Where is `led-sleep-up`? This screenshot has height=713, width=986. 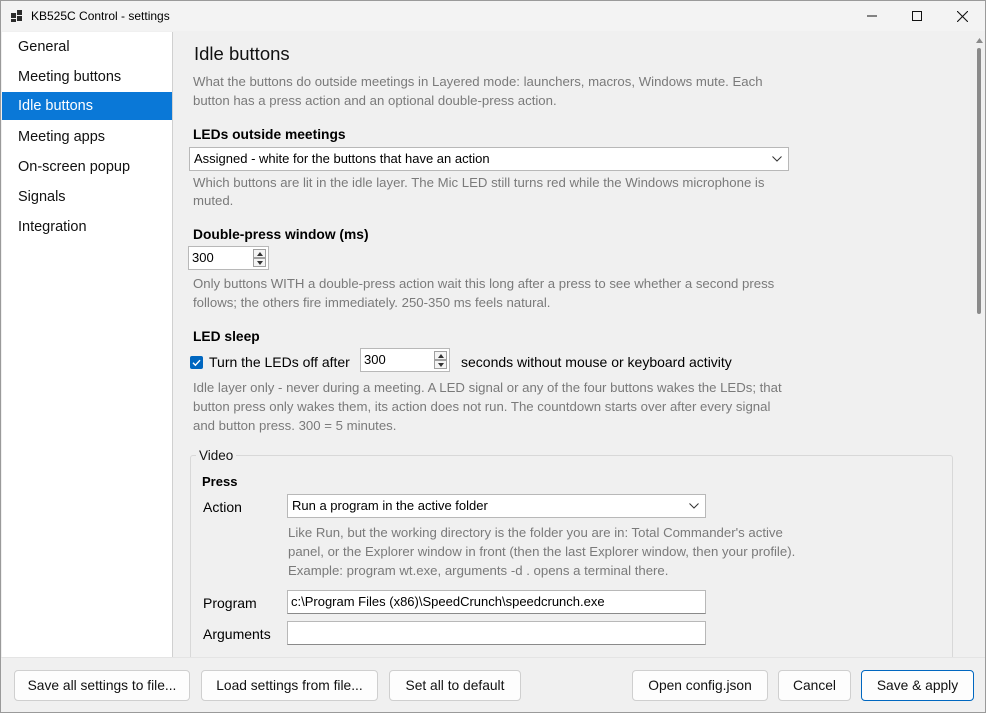 led-sleep-up is located at coordinates (440, 355).